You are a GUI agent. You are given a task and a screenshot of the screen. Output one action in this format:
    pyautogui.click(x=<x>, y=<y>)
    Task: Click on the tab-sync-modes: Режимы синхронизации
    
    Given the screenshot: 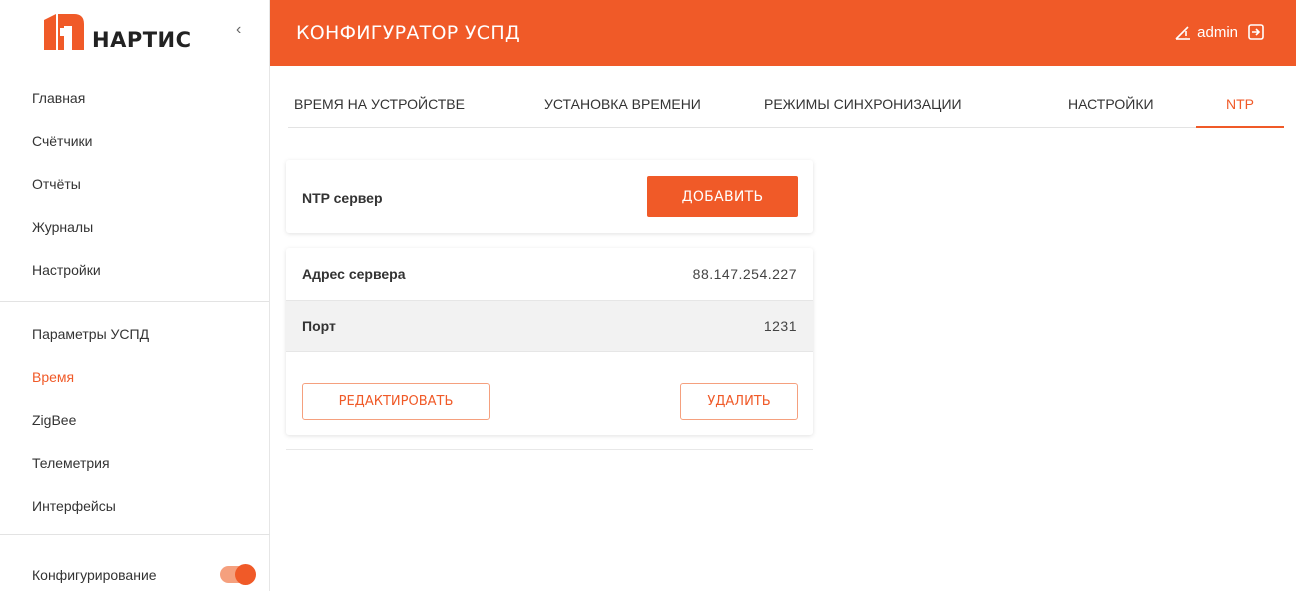 What is the action you would take?
    pyautogui.click(x=863, y=106)
    